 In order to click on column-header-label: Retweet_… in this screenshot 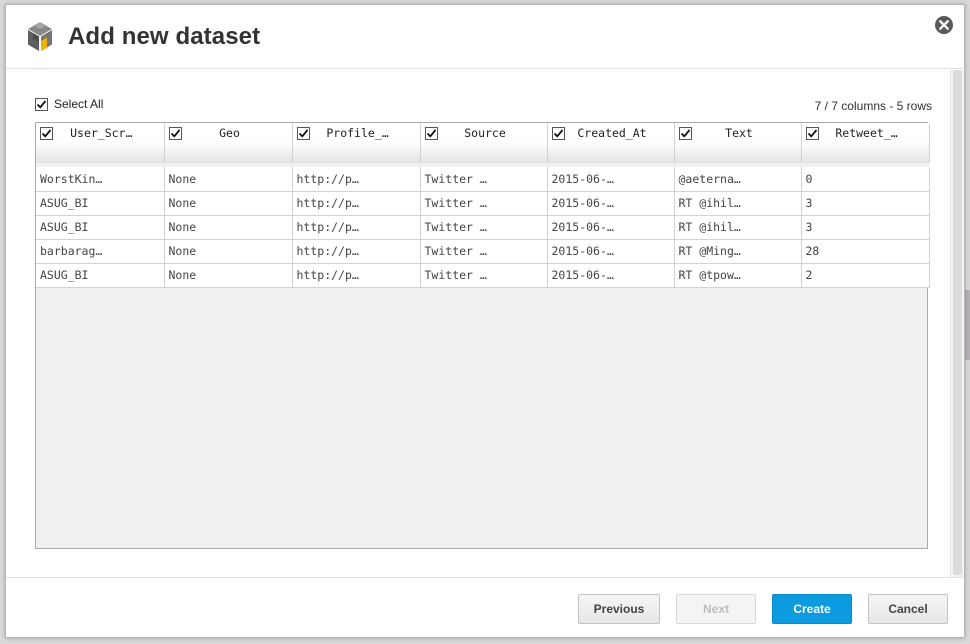, I will do `click(866, 133)`.